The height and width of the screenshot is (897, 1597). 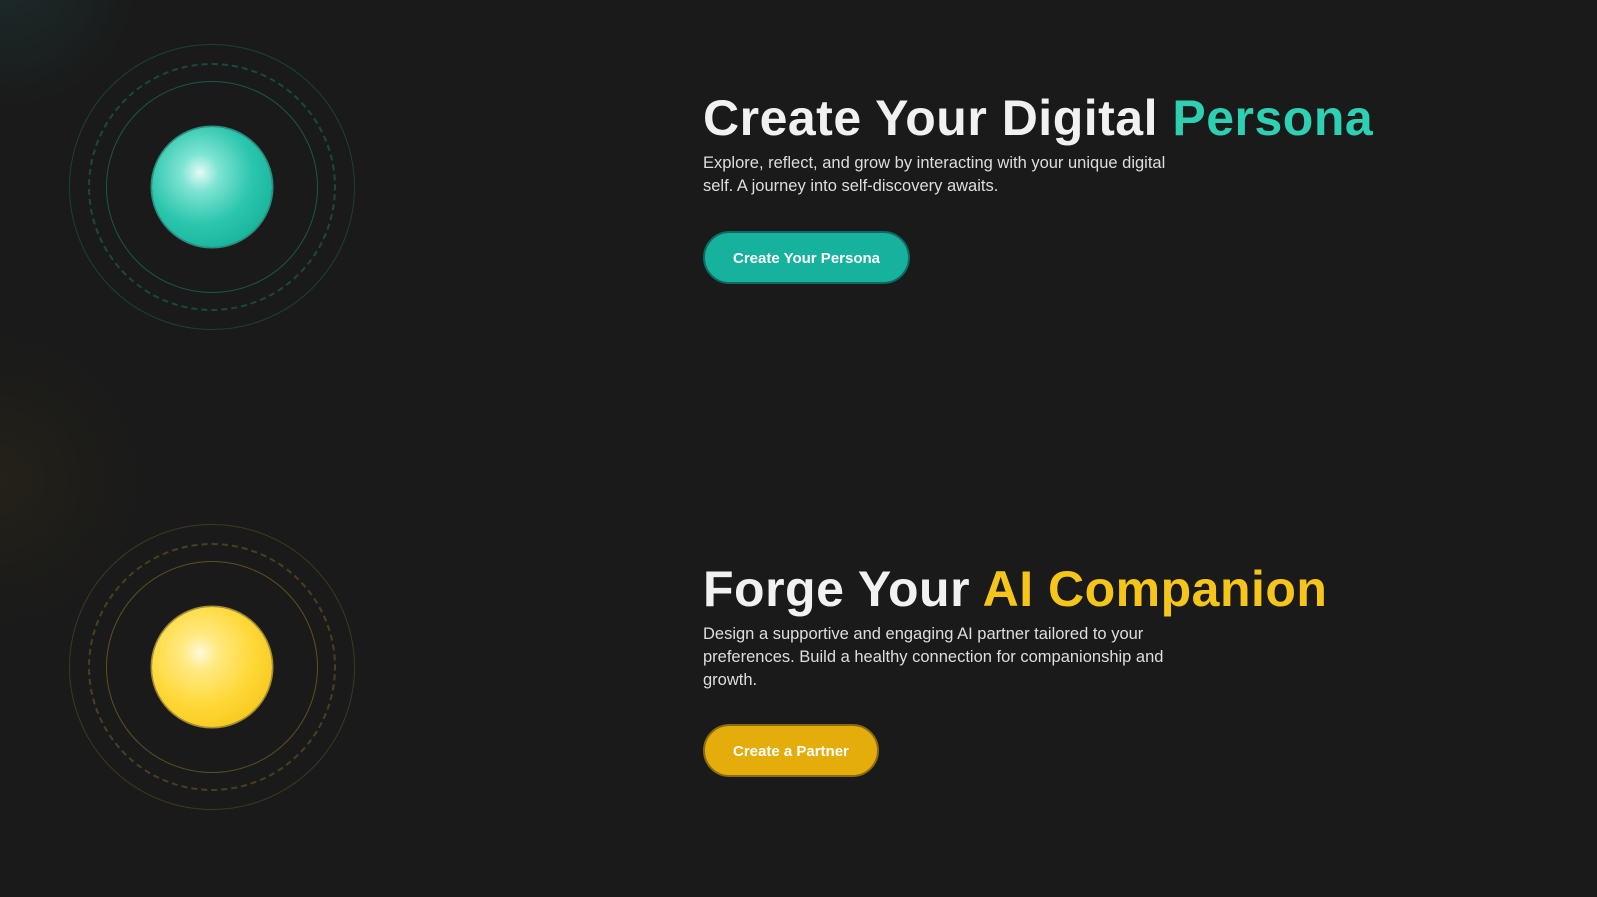 What do you see at coordinates (938, 118) in the screenshot?
I see `persona-heading-prefix: Create Your Digital` at bounding box center [938, 118].